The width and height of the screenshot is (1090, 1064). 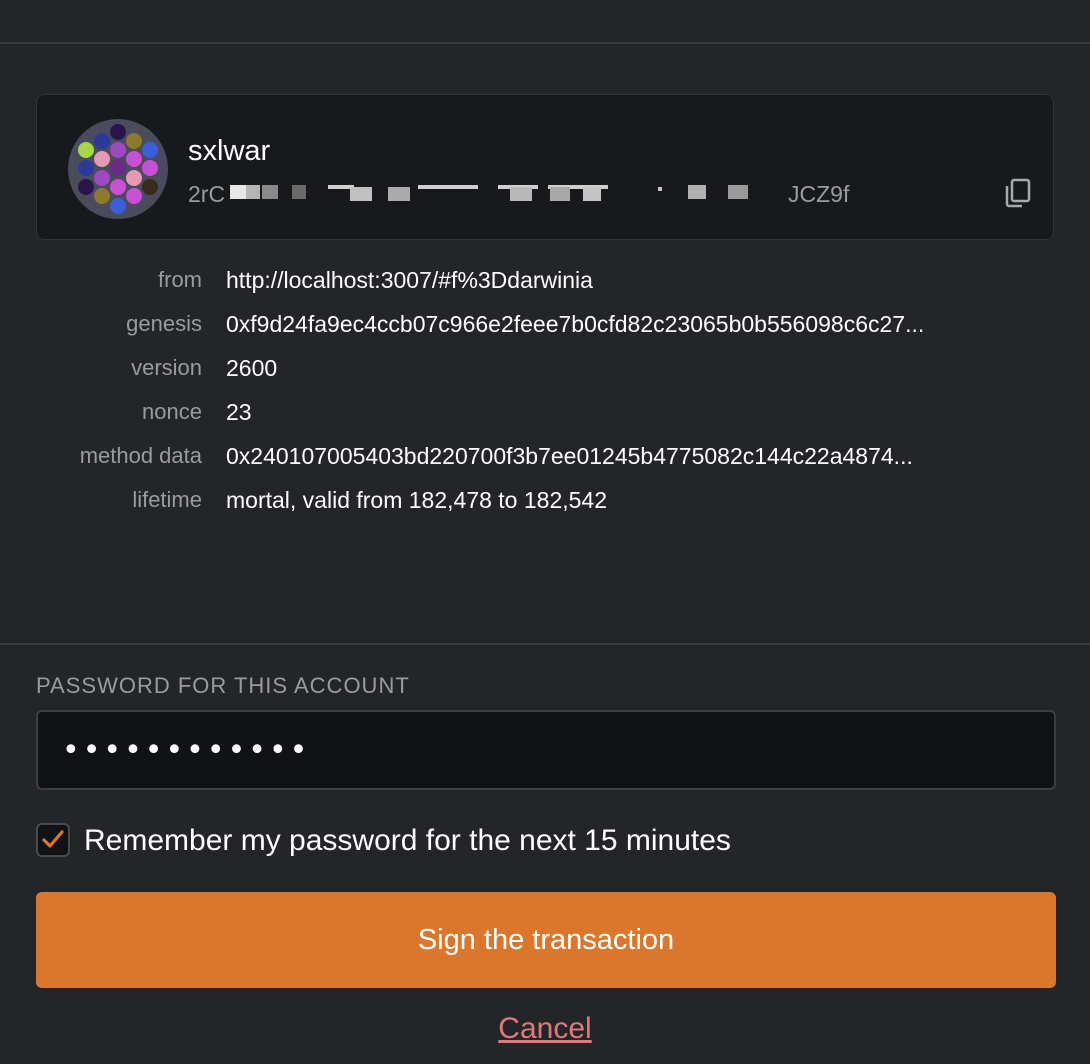 I want to click on address-start: 2rC, so click(x=207, y=194).